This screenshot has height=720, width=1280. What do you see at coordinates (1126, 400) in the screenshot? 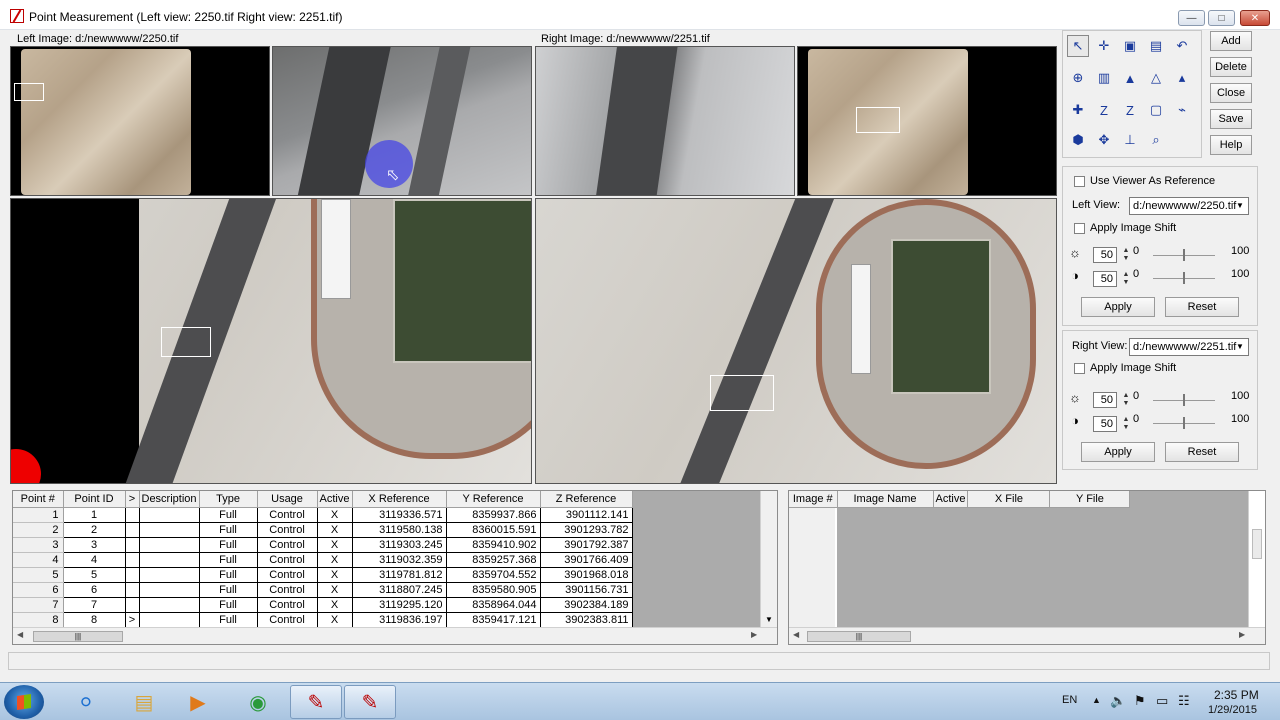
I see `right-brightness-stepper: ▲ ▼` at bounding box center [1126, 400].